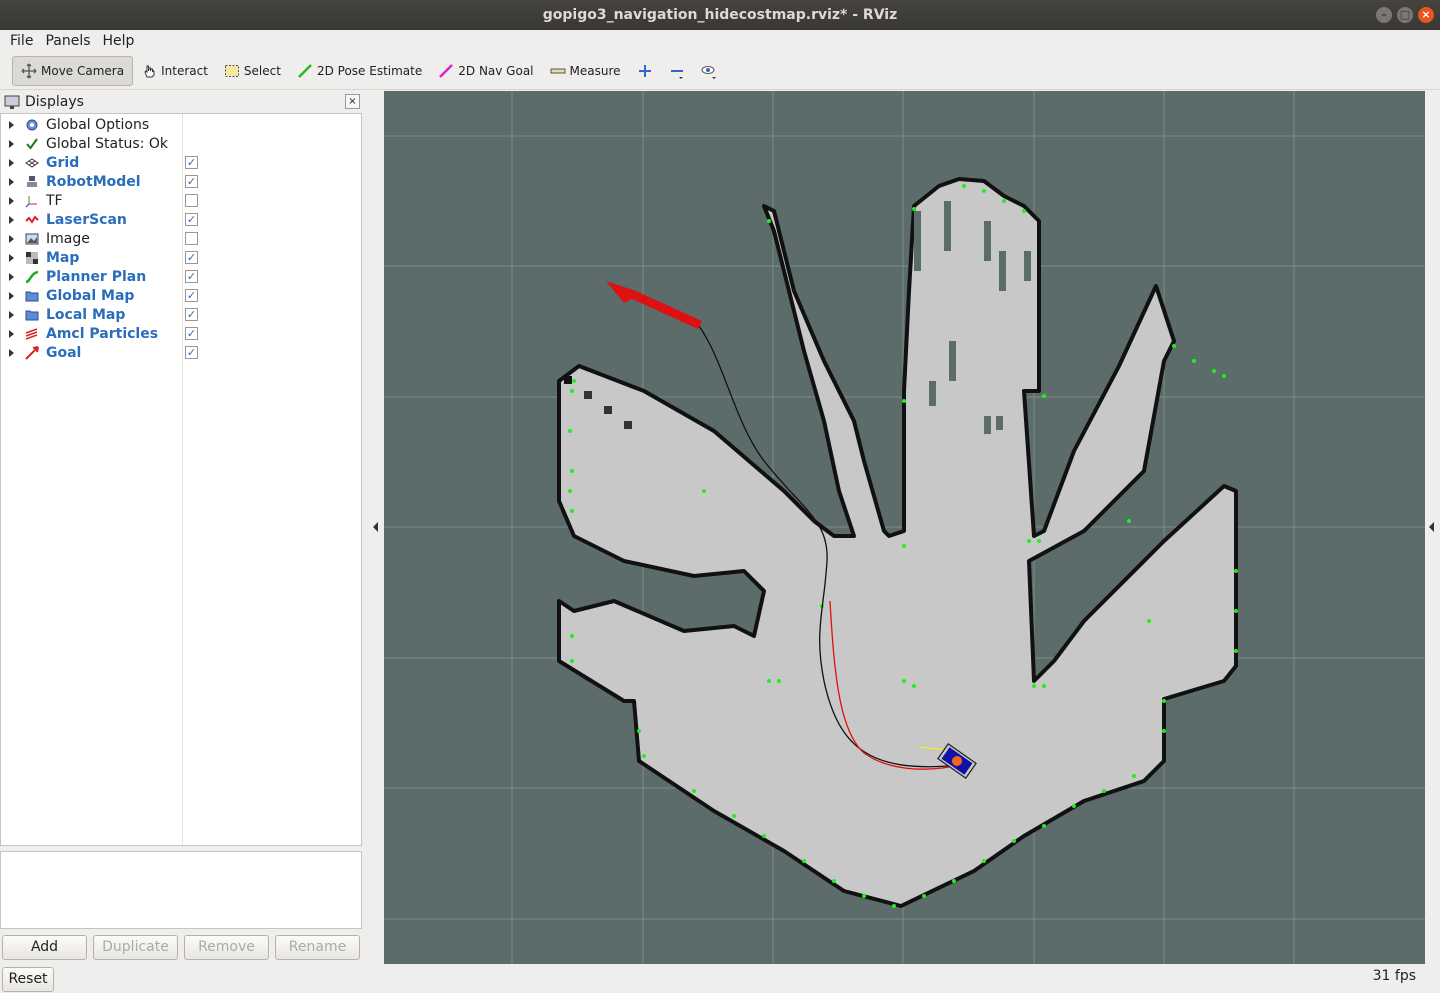 Image resolution: width=1440 pixels, height=993 pixels. Describe the element at coordinates (32, 144) in the screenshot. I see `check-icon` at that location.